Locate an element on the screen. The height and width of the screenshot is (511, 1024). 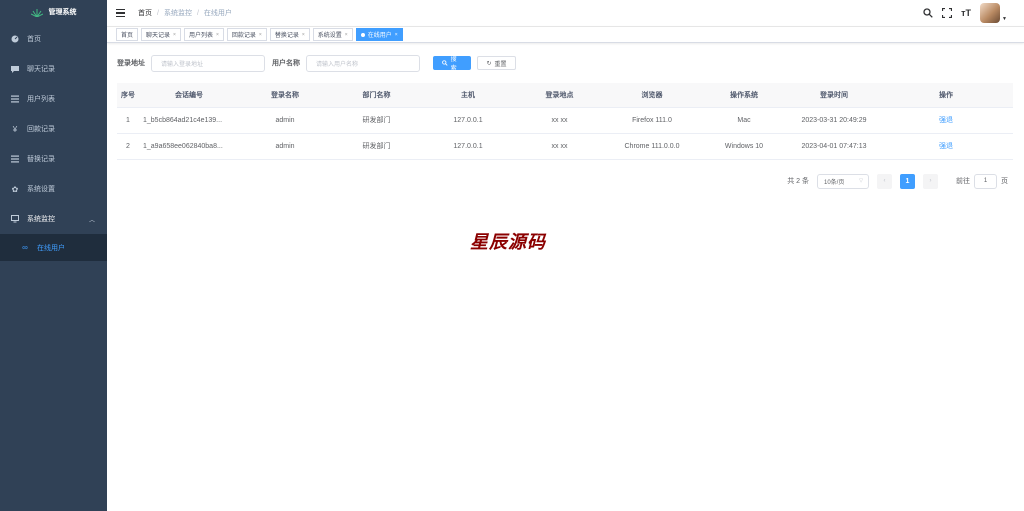
sidebar-item-label: 系统监控 is located at coordinates (41, 219).